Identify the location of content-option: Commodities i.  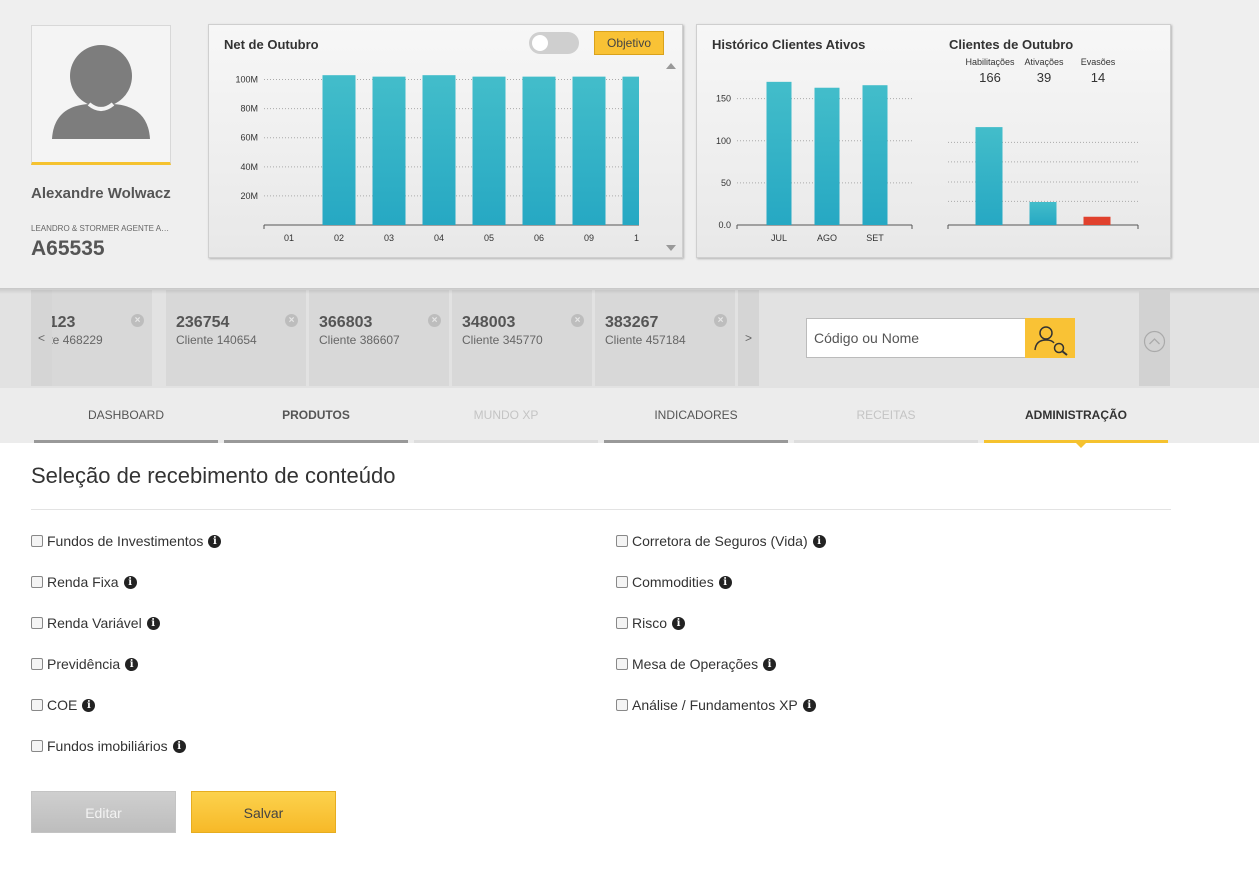
(674, 582).